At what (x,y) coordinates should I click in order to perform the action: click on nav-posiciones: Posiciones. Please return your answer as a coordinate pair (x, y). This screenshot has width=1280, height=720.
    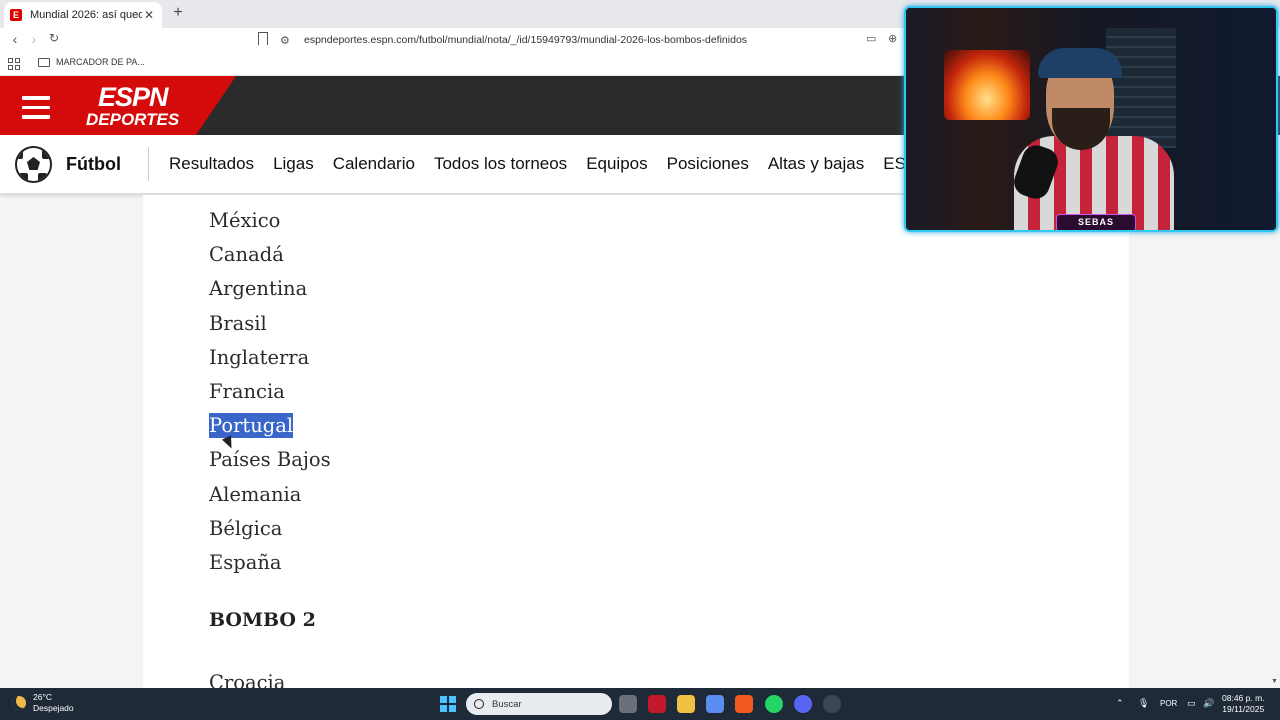
    Looking at the image, I should click on (708, 164).